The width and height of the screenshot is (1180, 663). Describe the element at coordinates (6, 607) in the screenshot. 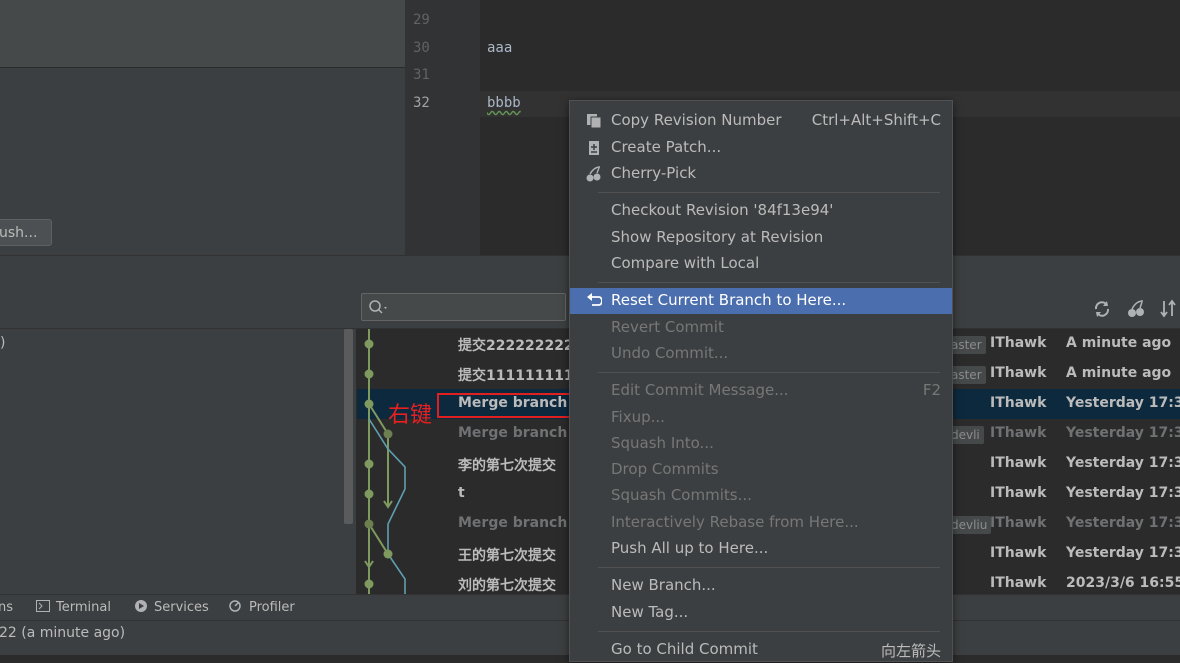

I see `tool-tab: ns` at that location.